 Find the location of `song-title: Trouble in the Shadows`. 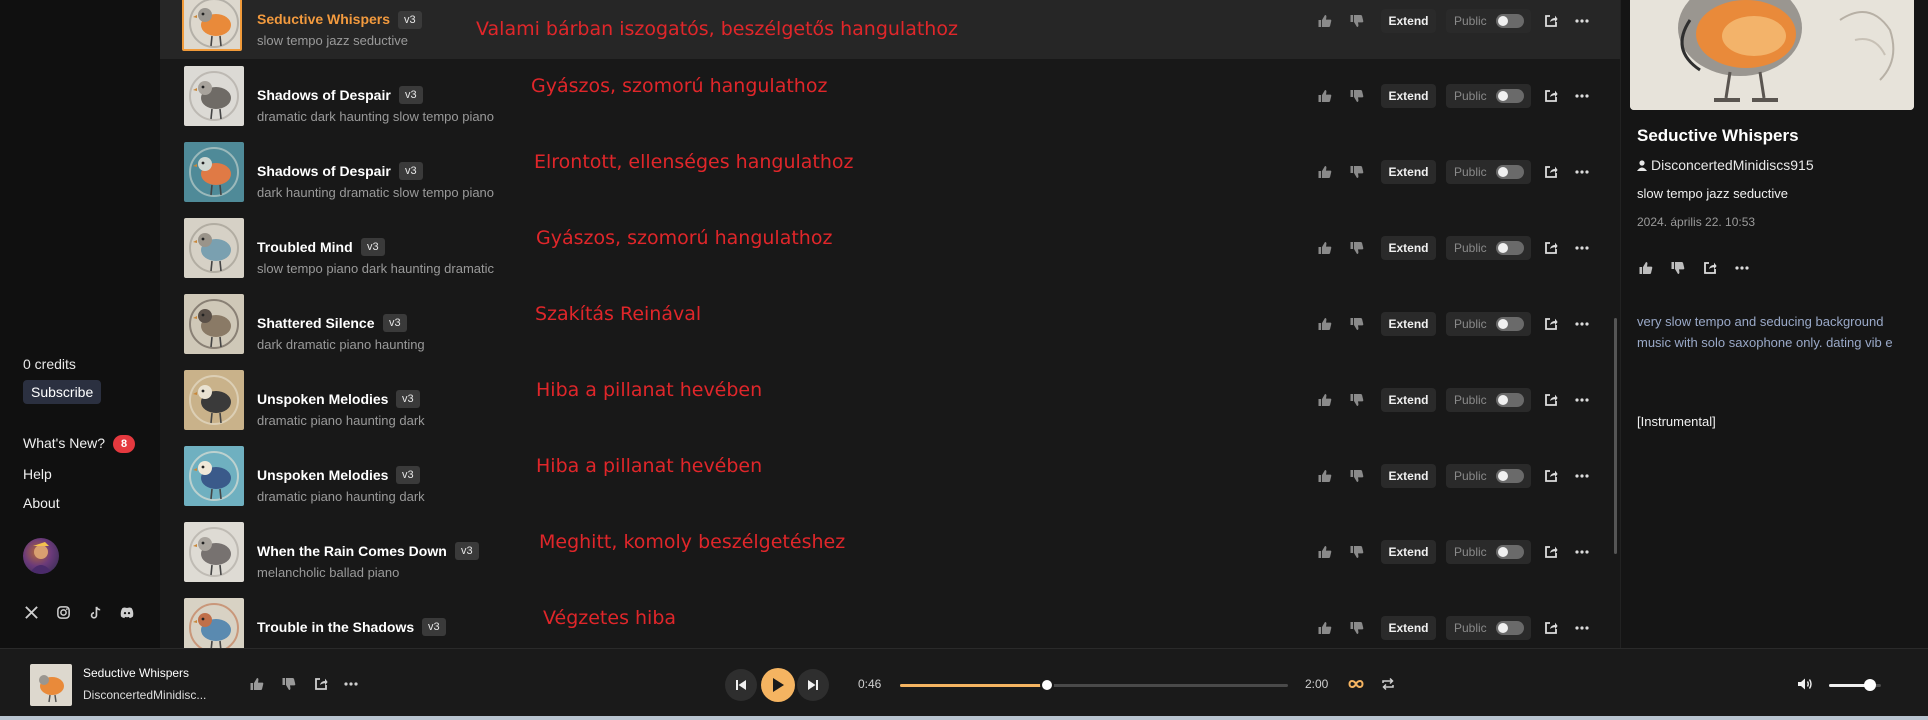

song-title: Trouble in the Shadows is located at coordinates (335, 627).